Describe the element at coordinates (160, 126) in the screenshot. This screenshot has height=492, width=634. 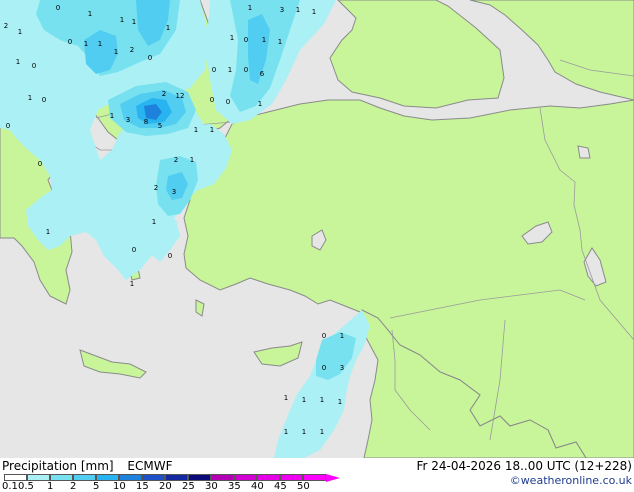
I see `value-label: 5` at that location.